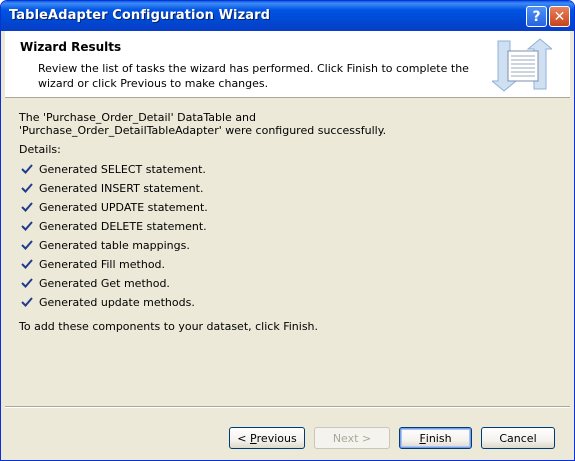 This screenshot has height=461, width=575. I want to click on task-label: Generated table mappings., so click(114, 245).